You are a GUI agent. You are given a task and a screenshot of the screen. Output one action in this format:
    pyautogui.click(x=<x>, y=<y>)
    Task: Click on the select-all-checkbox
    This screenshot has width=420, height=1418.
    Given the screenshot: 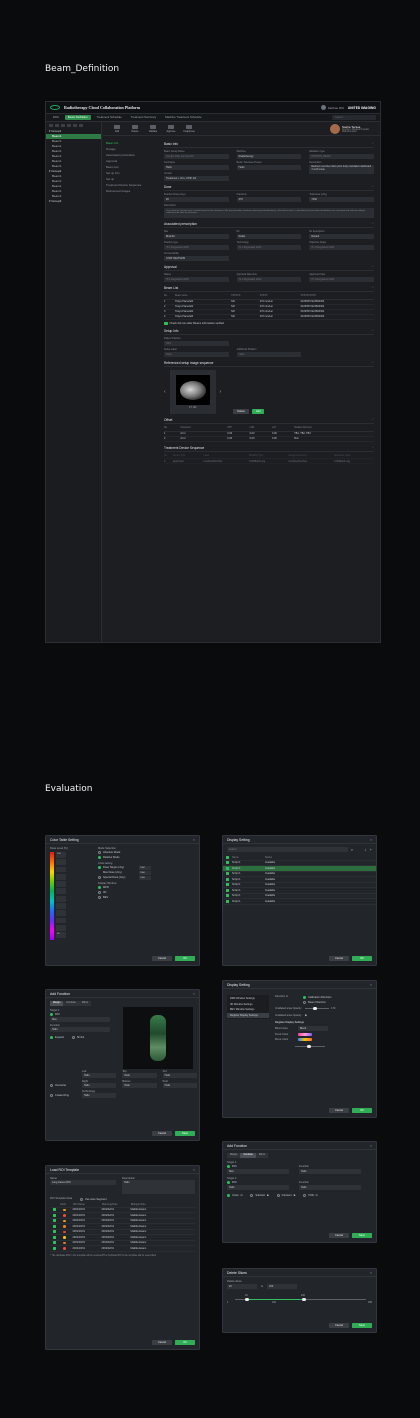 What is the action you would take?
    pyautogui.click(x=227, y=857)
    